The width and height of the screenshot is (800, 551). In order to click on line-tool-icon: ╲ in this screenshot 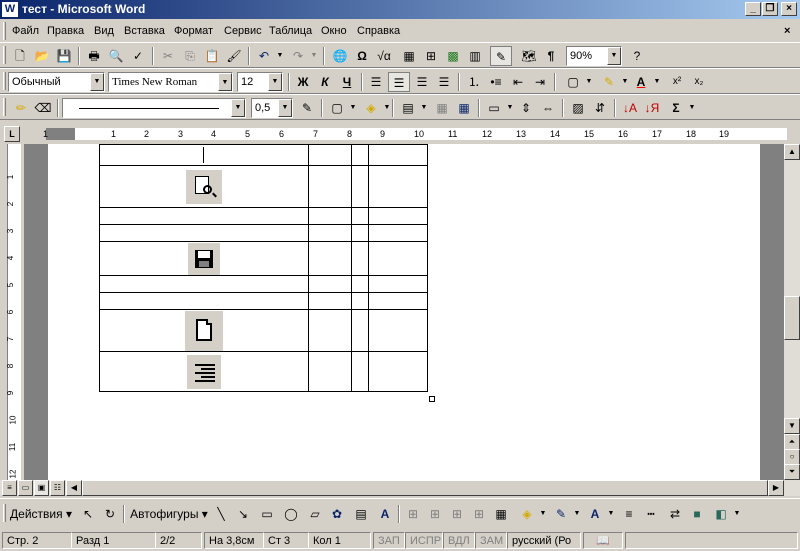, I will do `click(221, 514)`.